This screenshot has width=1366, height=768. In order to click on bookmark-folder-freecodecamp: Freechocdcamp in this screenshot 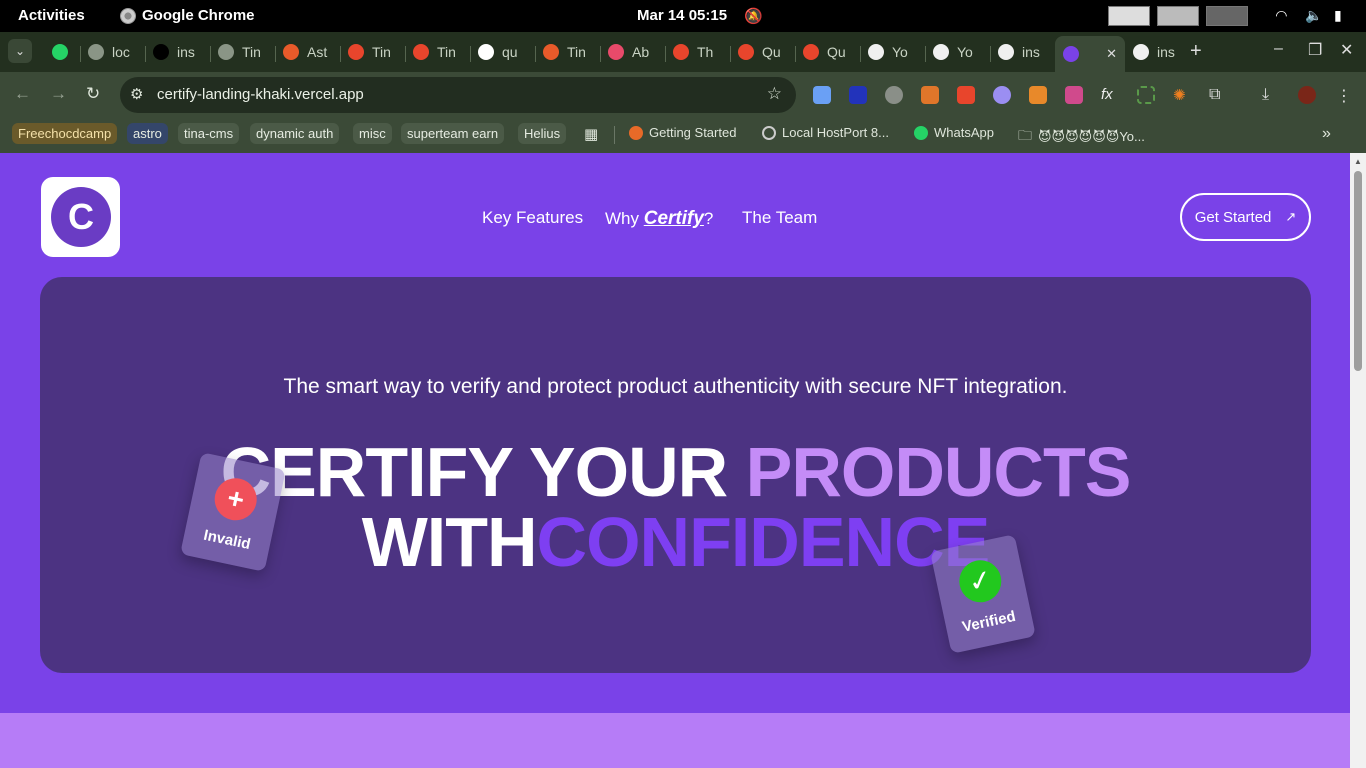, I will do `click(65, 133)`.